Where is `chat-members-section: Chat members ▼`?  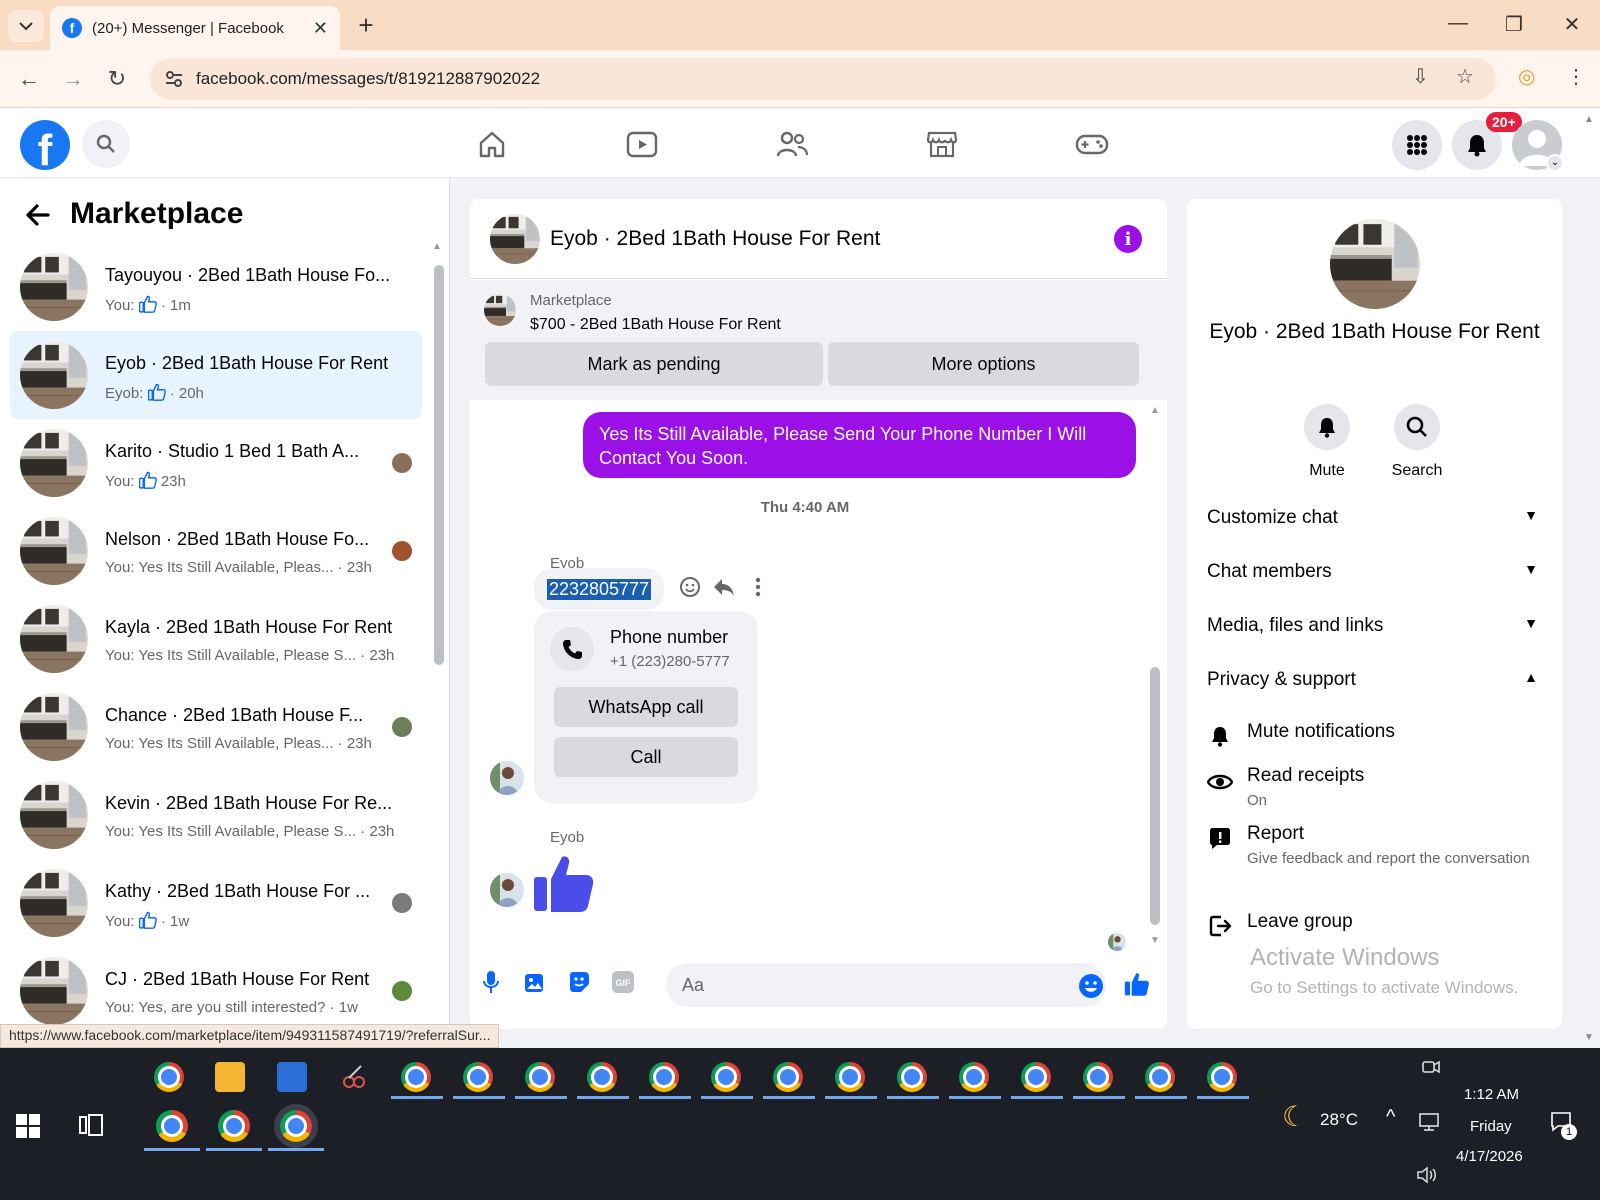 chat-members-section: Chat members ▼ is located at coordinates (1374, 572).